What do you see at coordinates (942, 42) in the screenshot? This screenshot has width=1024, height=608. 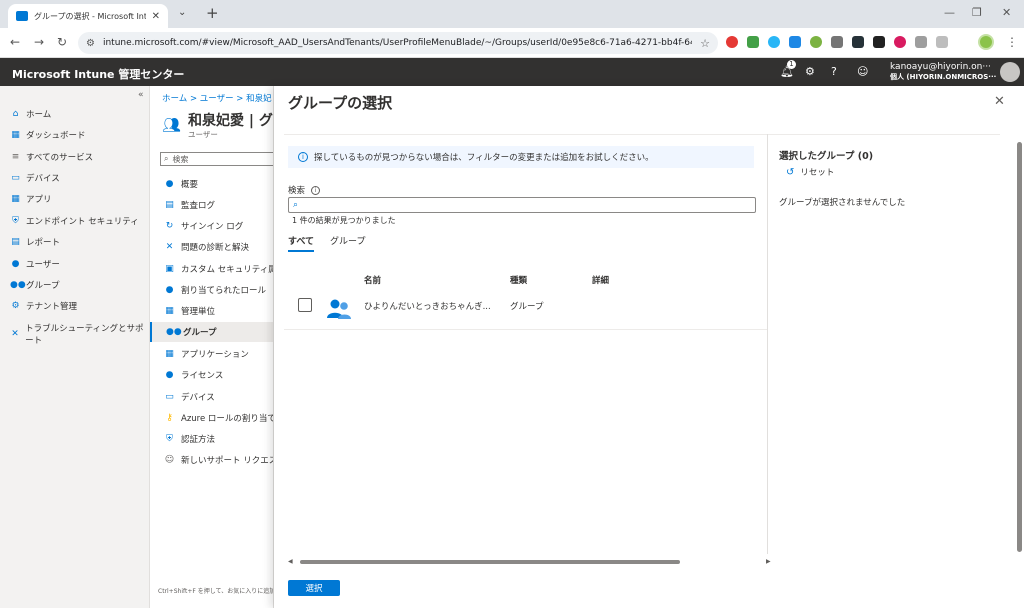 I see `side-panel-icon` at bounding box center [942, 42].